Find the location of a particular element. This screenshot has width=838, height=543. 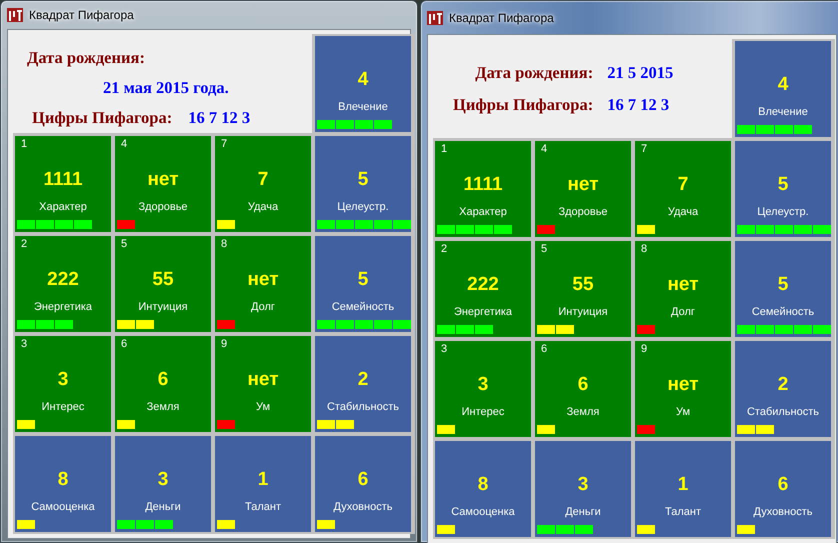

birth-value: 21 мая 2015 года. is located at coordinates (166, 87).